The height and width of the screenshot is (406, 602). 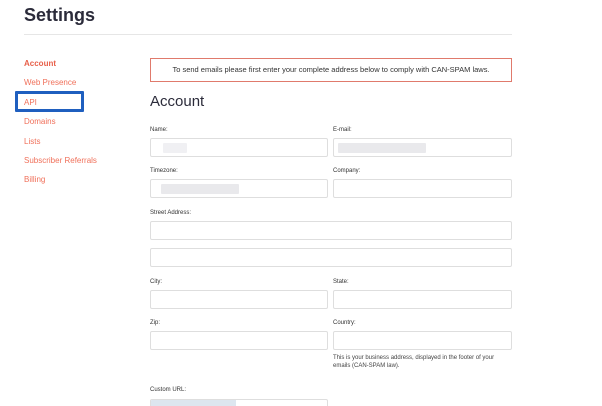 I want to click on api-highlight-box, so click(x=49, y=101).